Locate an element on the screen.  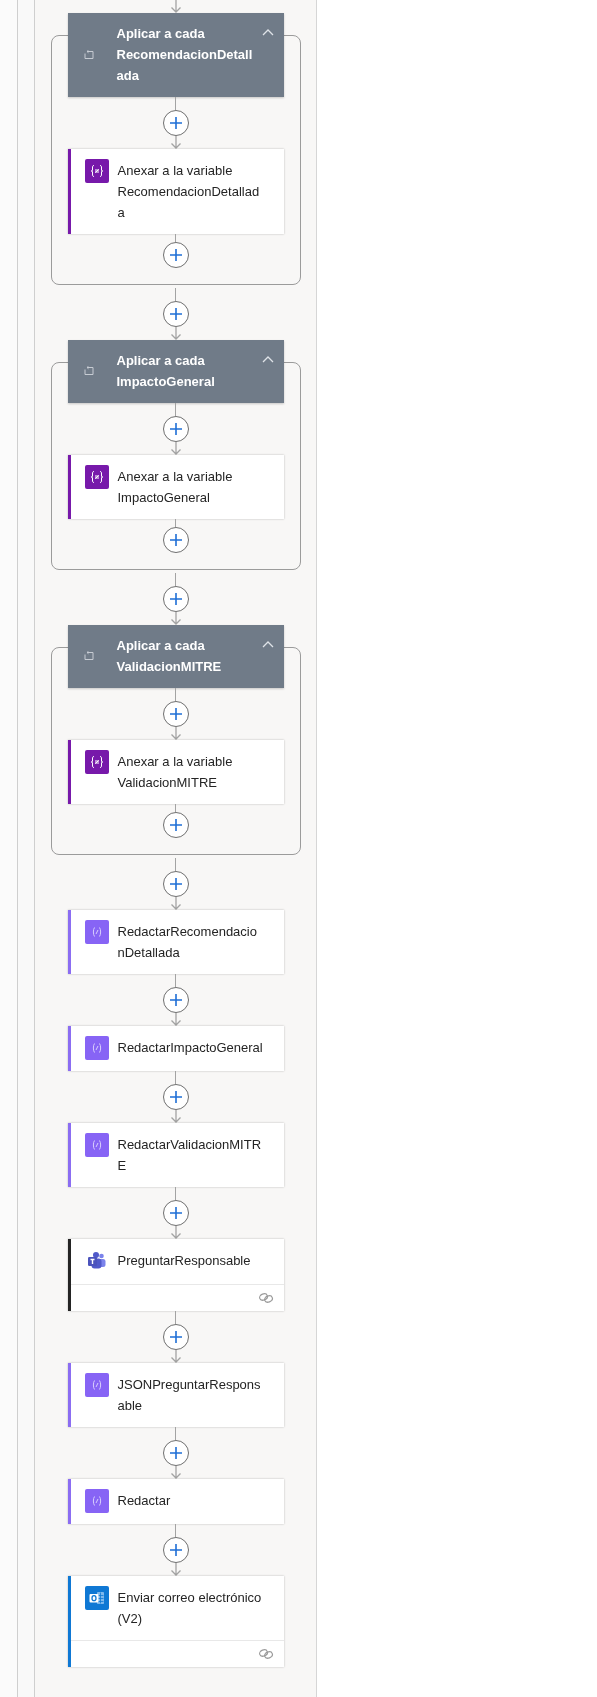
loop-header: Aplicar a cada RecomendacionDetallada is located at coordinates (175, 55).